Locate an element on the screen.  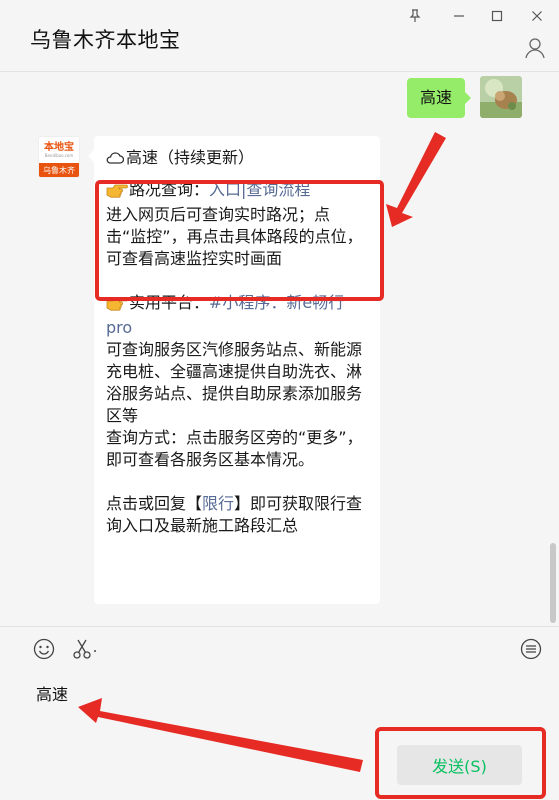
chat-scrollbar is located at coordinates (553, 583).